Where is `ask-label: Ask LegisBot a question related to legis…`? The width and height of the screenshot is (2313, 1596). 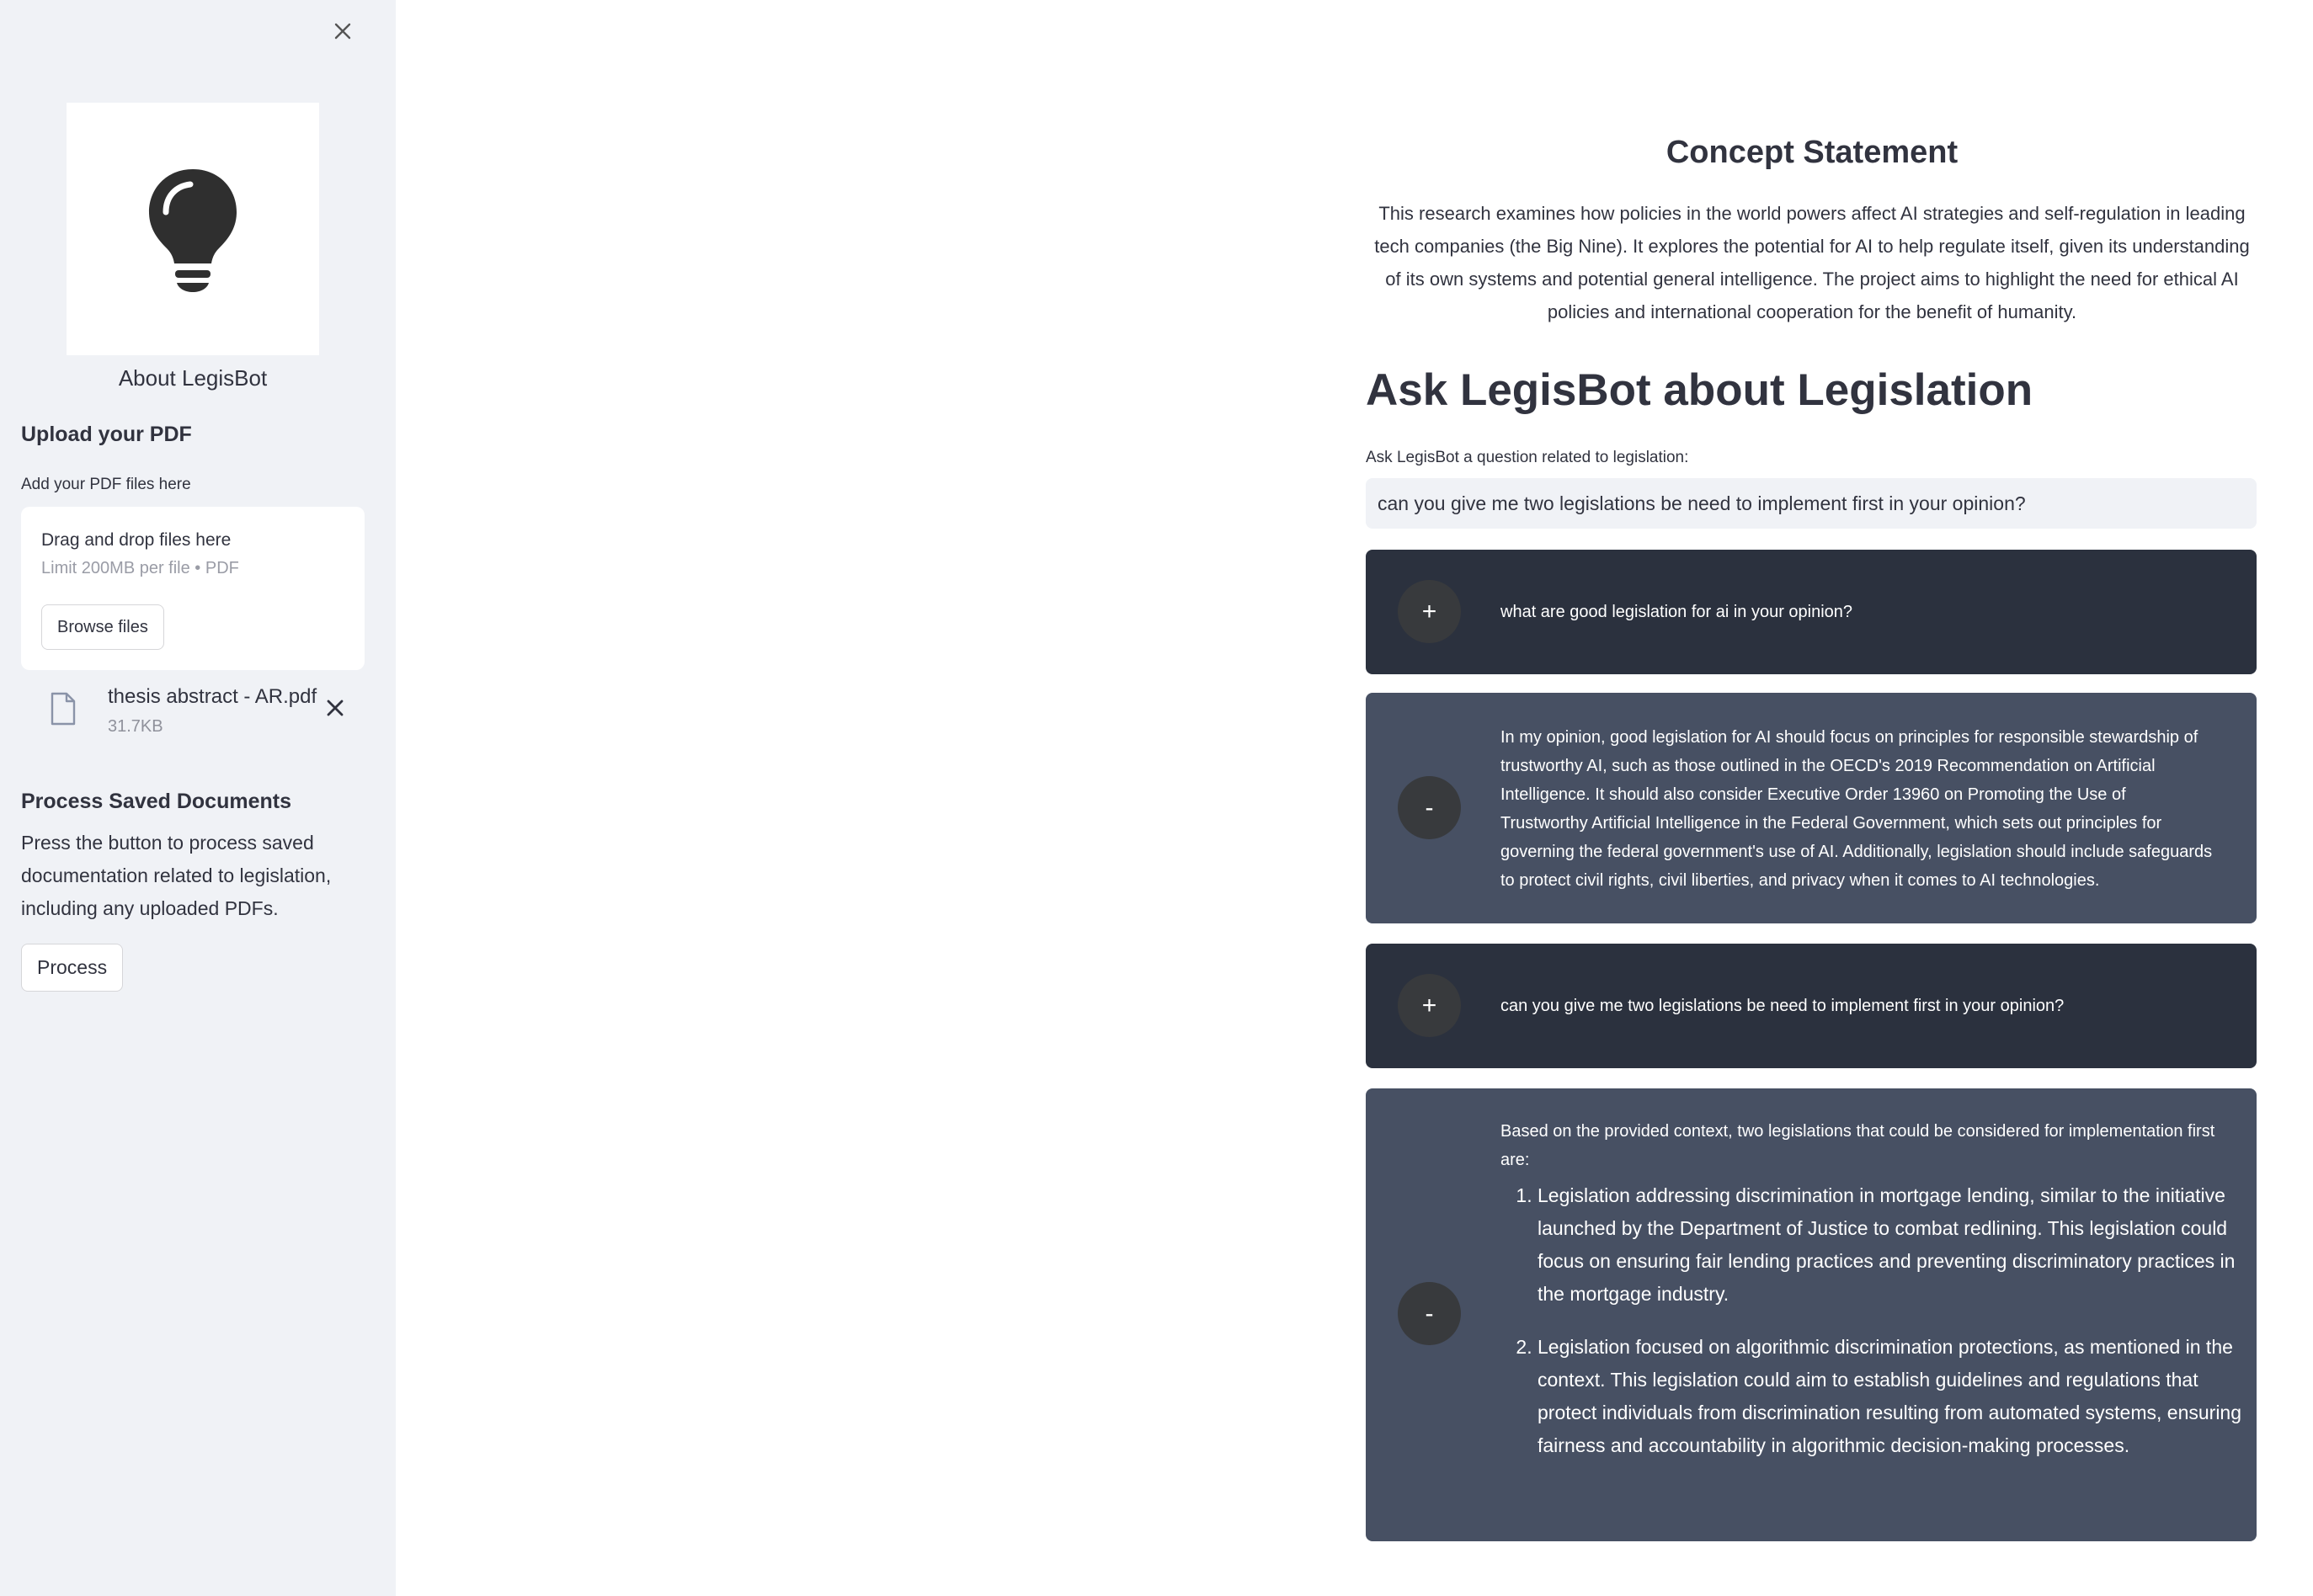
ask-label: Ask LegisBot a question related to legis… is located at coordinates (1527, 458).